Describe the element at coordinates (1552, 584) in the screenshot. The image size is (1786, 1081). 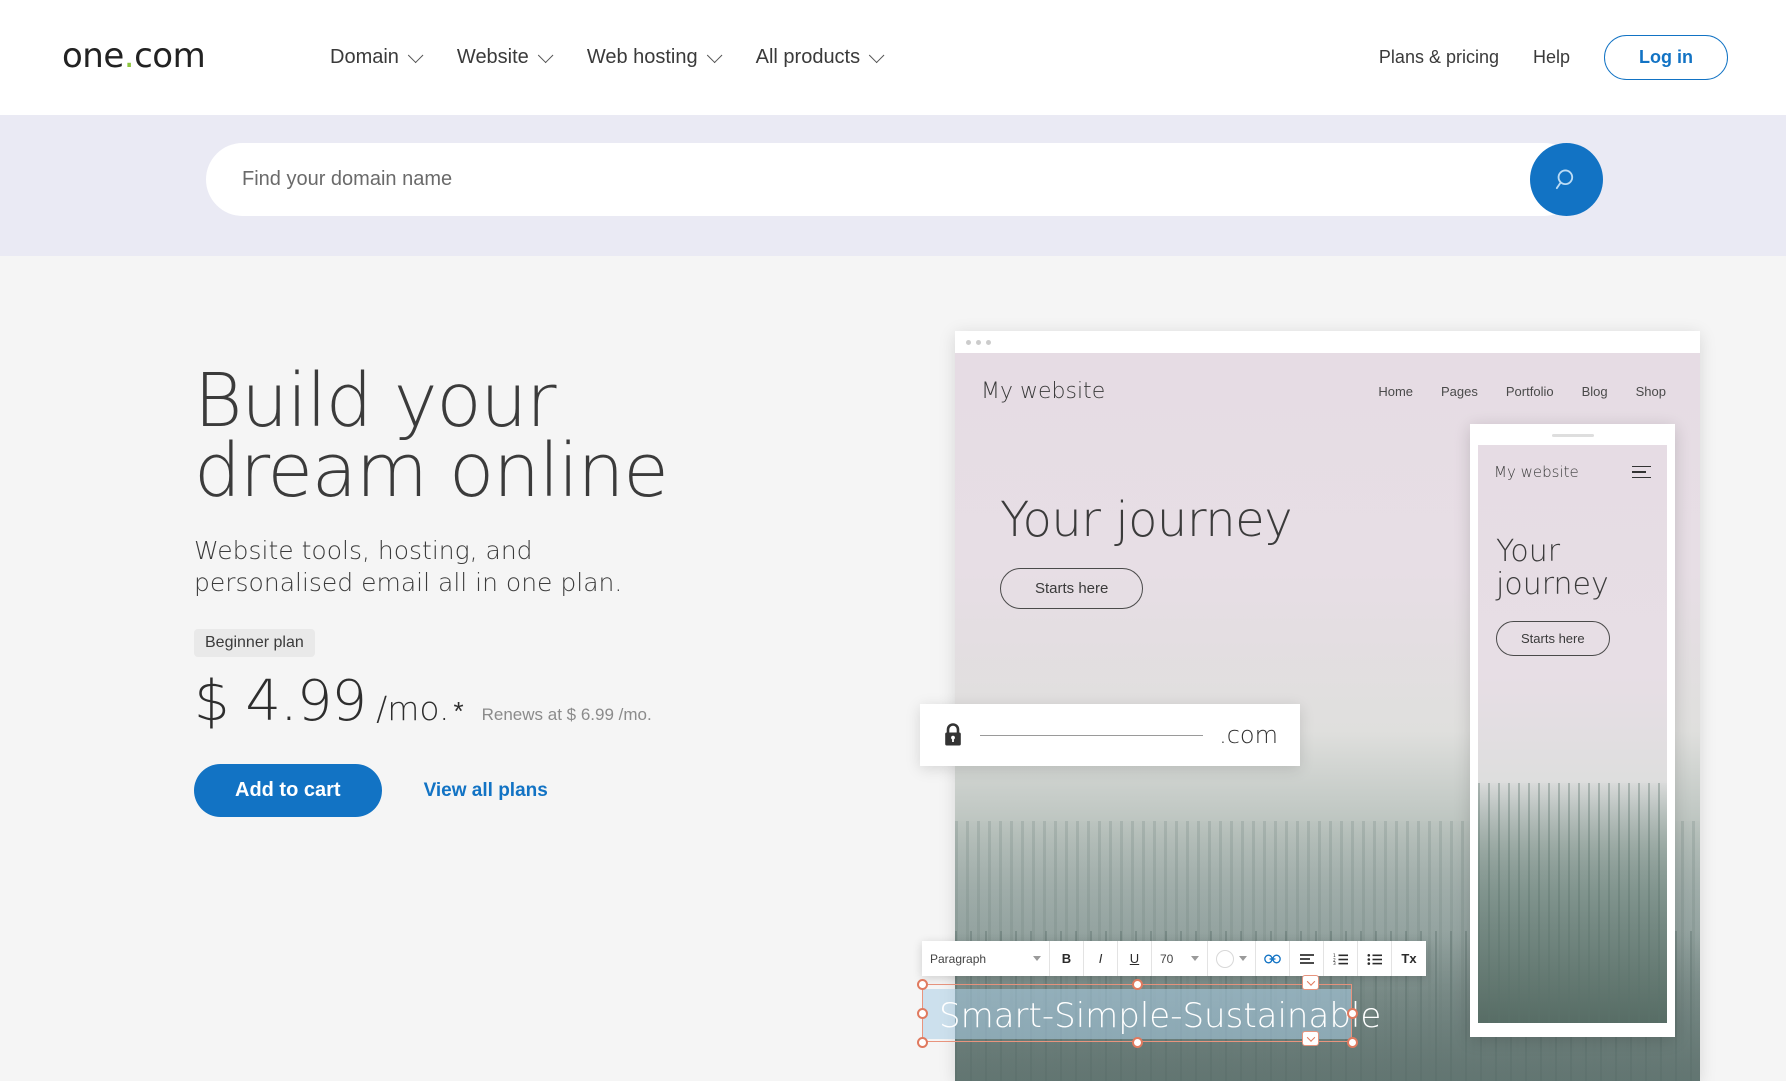
I see `phone-hero-title-line2: journey` at that location.